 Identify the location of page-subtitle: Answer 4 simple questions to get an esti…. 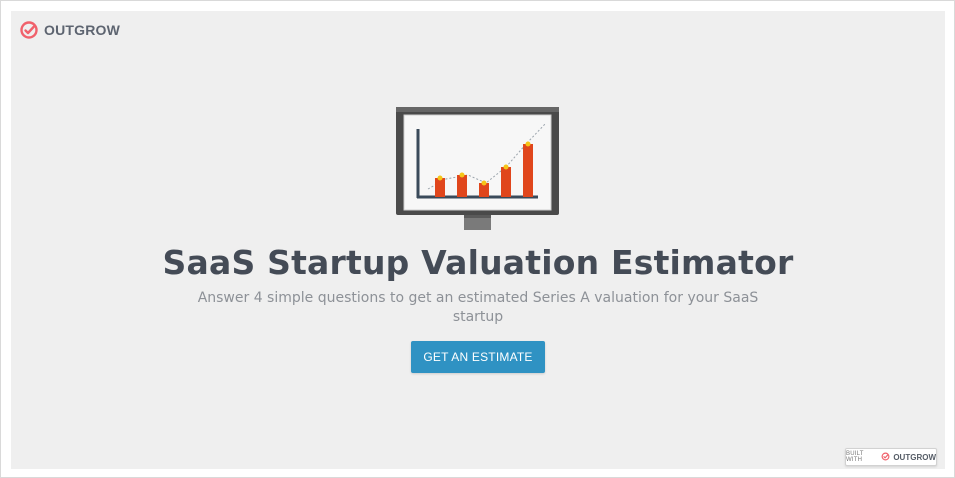
(478, 307).